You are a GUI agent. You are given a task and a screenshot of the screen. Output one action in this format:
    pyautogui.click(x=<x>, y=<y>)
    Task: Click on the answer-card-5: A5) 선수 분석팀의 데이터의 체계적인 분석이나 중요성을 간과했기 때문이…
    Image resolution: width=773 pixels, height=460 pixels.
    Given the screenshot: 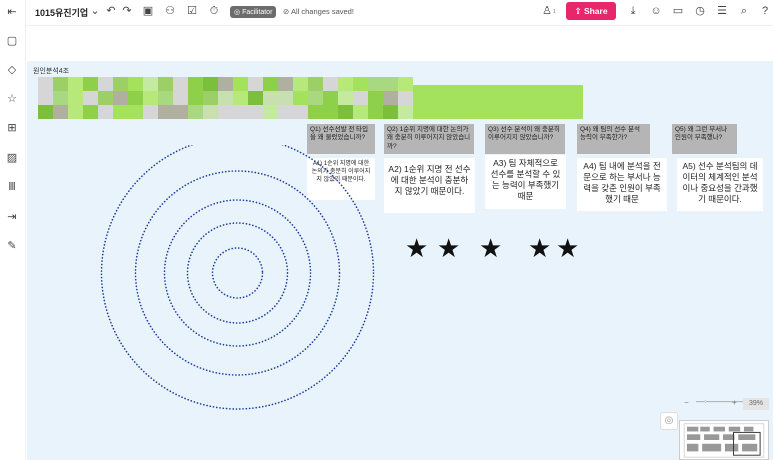 What is the action you would take?
    pyautogui.click(x=720, y=184)
    